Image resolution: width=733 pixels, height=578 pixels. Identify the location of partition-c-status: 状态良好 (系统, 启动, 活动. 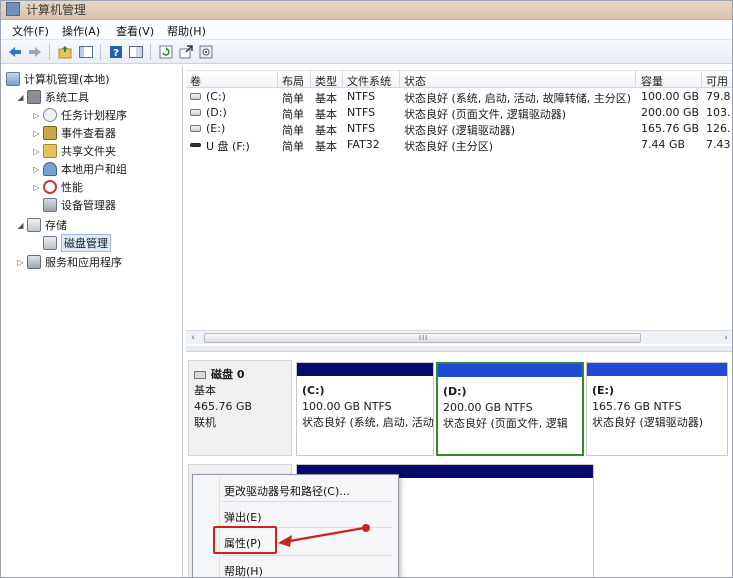
(368, 422).